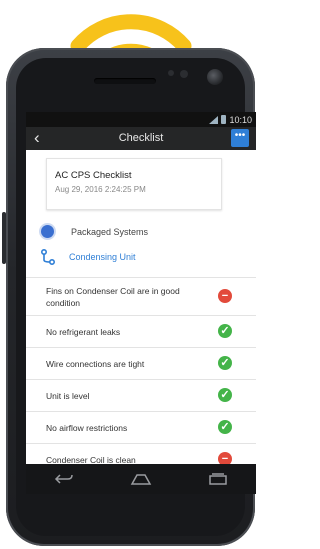 The width and height of the screenshot is (320, 549). I want to click on item-label: Wire connections are tight, so click(95, 364).